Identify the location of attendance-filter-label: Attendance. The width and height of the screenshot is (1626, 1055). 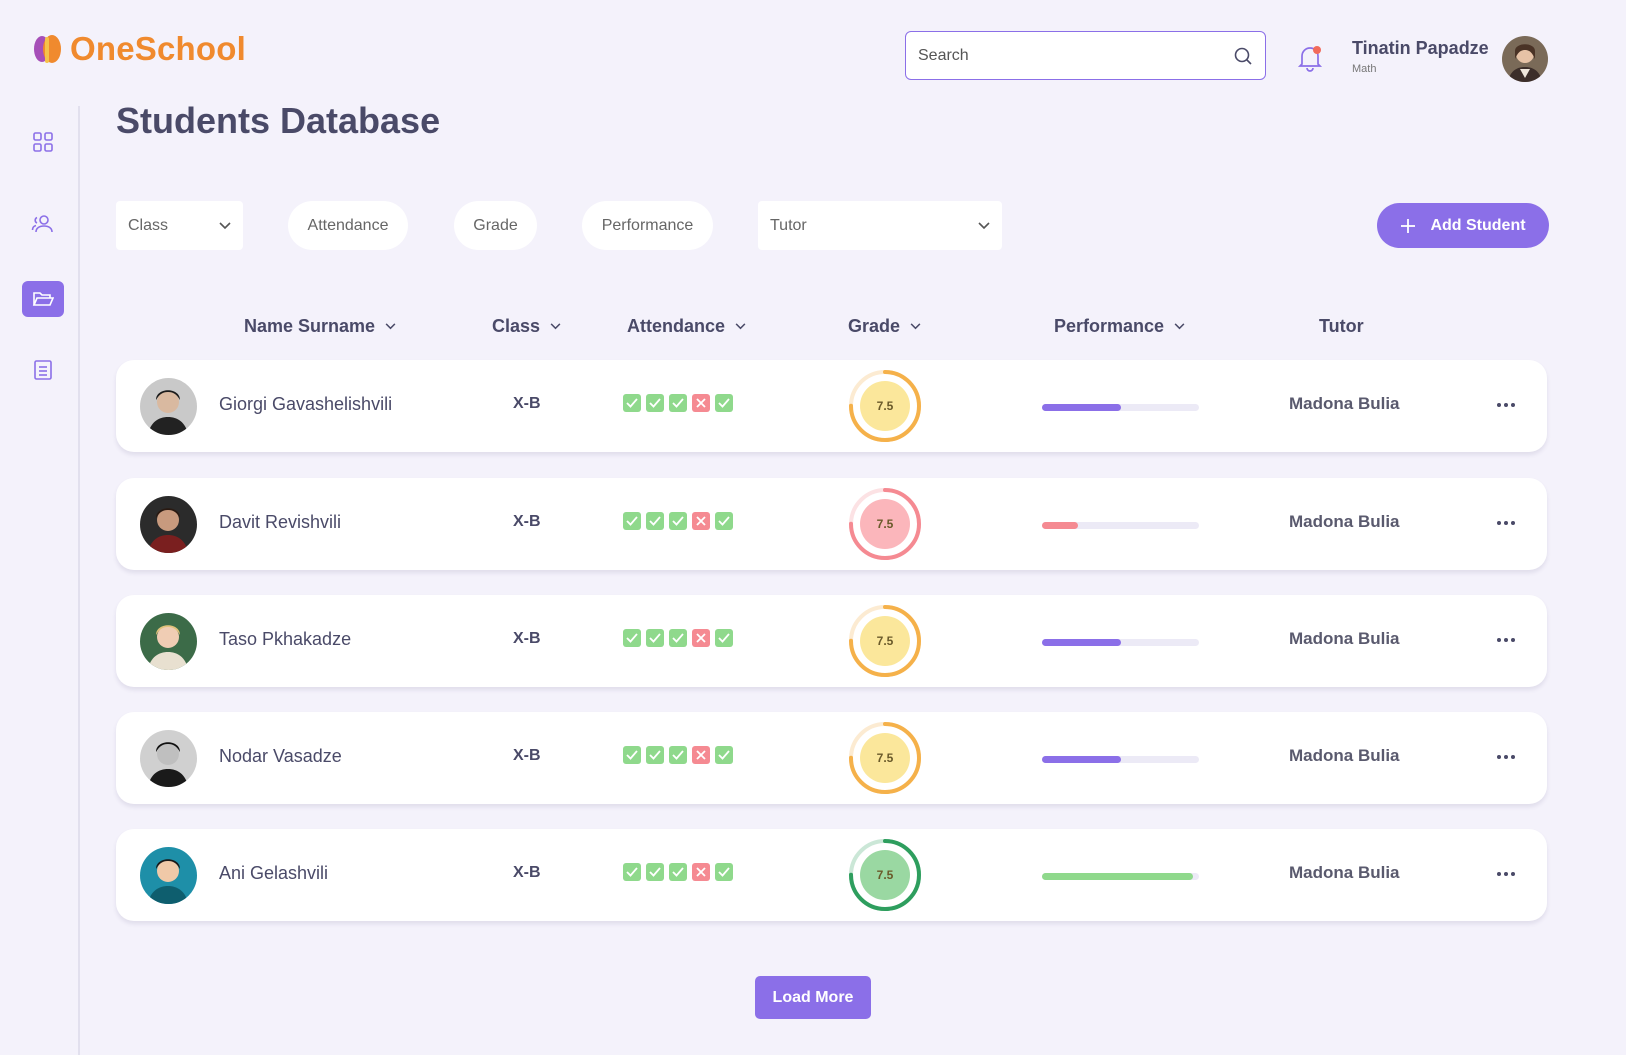
(348, 225).